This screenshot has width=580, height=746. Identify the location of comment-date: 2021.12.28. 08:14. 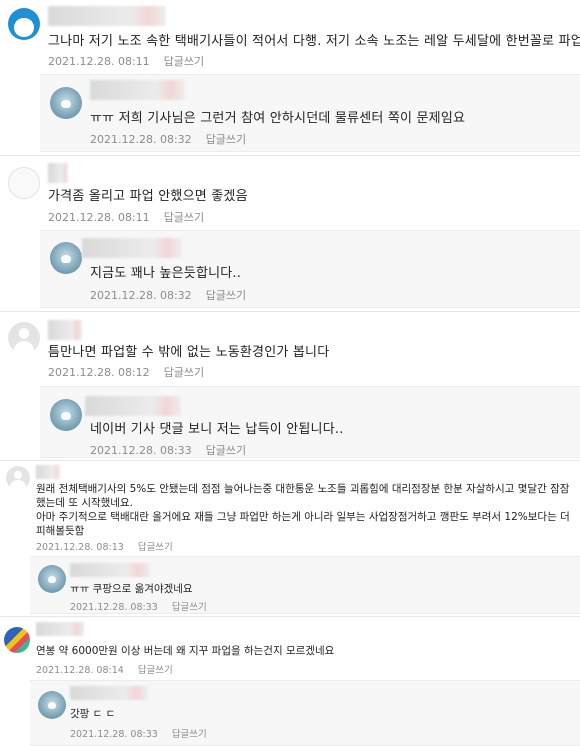
(80, 670).